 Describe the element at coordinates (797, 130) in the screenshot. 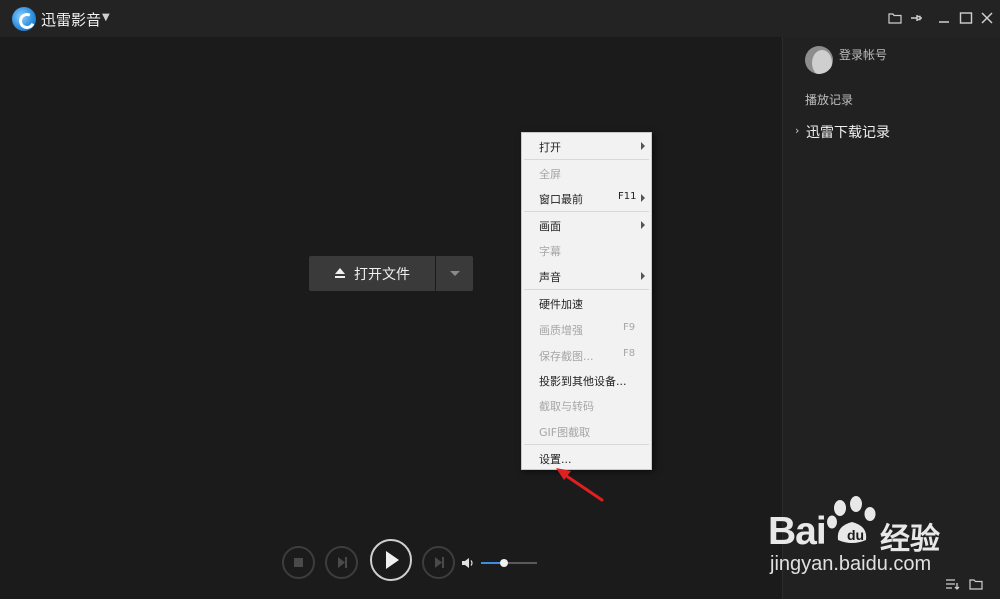

I see `expand-chevron-icon: ›` at that location.